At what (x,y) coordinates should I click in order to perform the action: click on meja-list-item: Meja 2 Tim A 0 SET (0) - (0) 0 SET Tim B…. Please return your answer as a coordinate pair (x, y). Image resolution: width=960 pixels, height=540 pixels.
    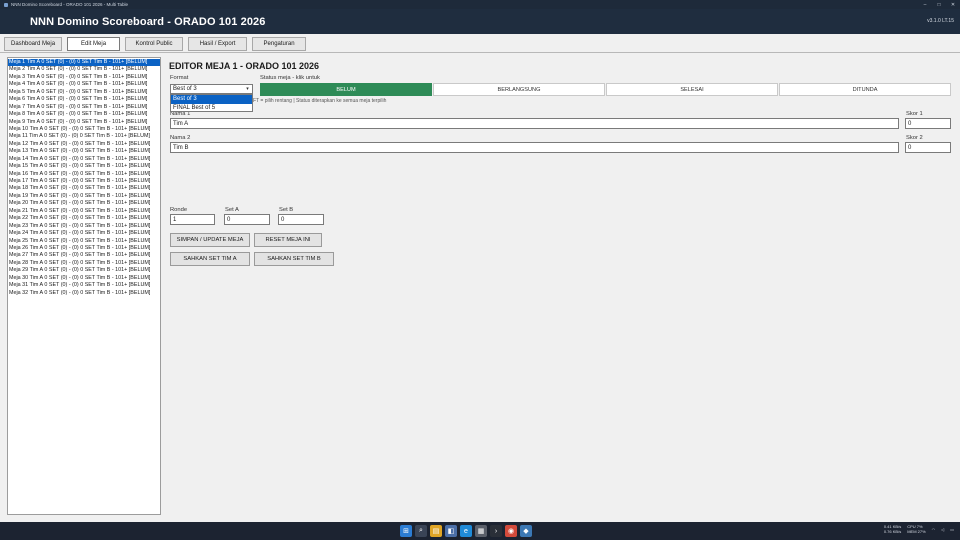
    Looking at the image, I should click on (84, 69).